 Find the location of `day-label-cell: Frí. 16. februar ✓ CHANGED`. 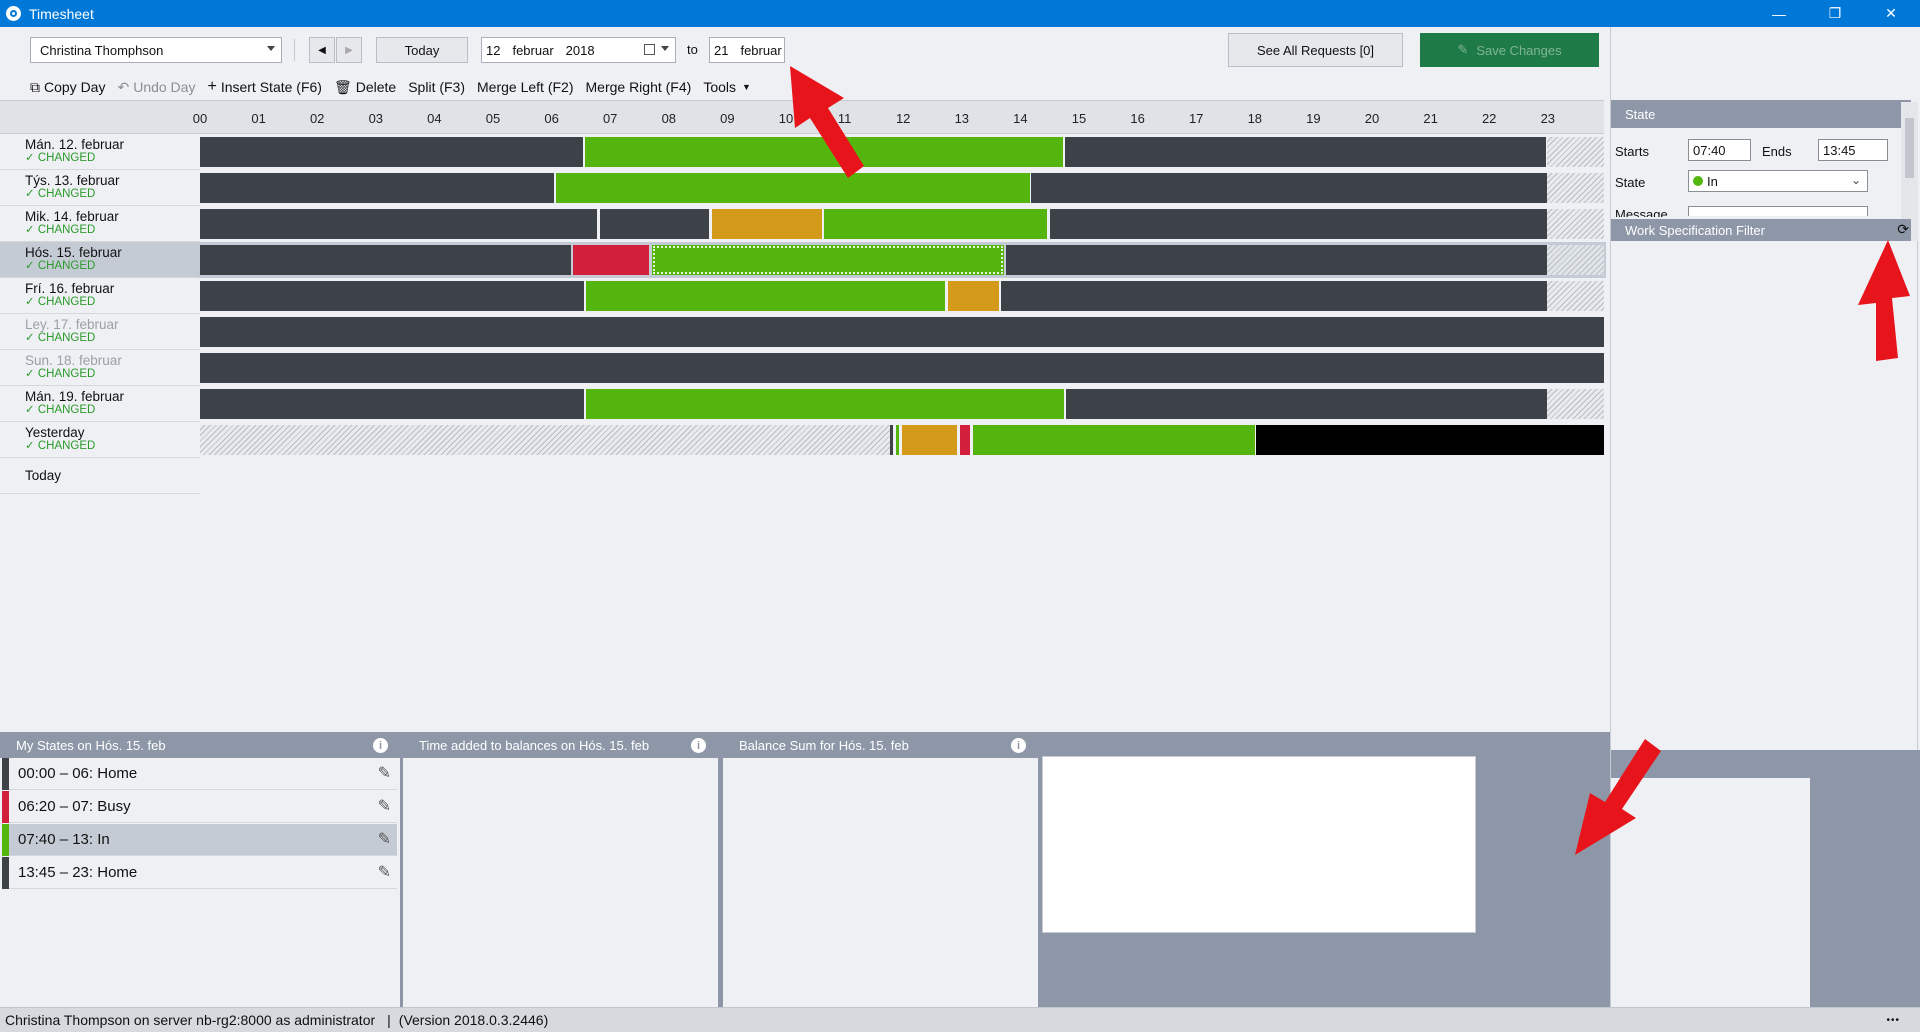

day-label-cell: Frí. 16. februar ✓ CHANGED is located at coordinates (100, 296).